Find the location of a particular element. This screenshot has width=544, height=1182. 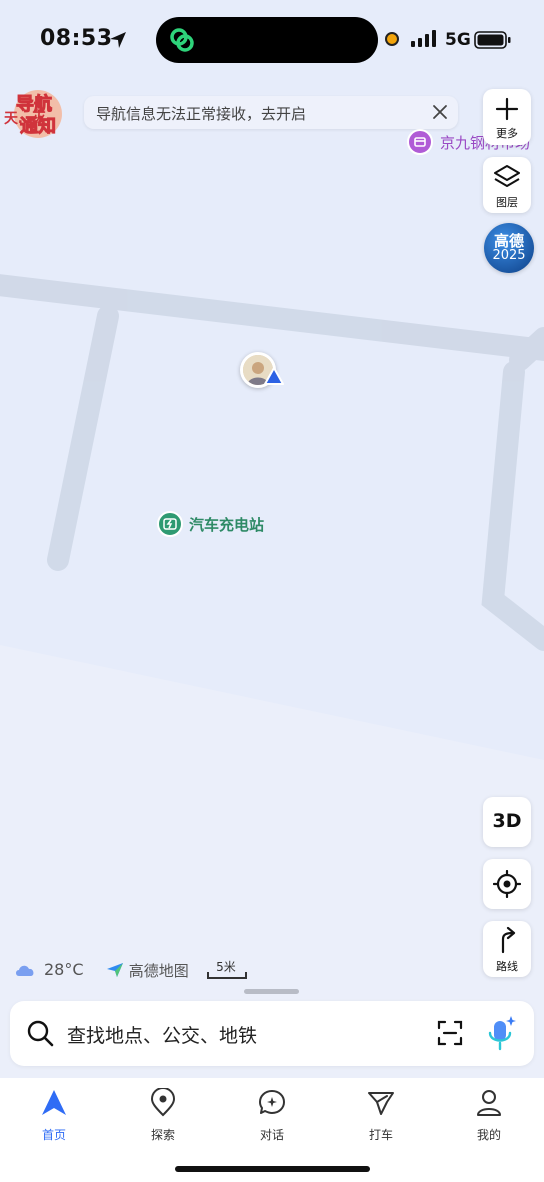

promo-line2: 通知 is located at coordinates (38, 127).